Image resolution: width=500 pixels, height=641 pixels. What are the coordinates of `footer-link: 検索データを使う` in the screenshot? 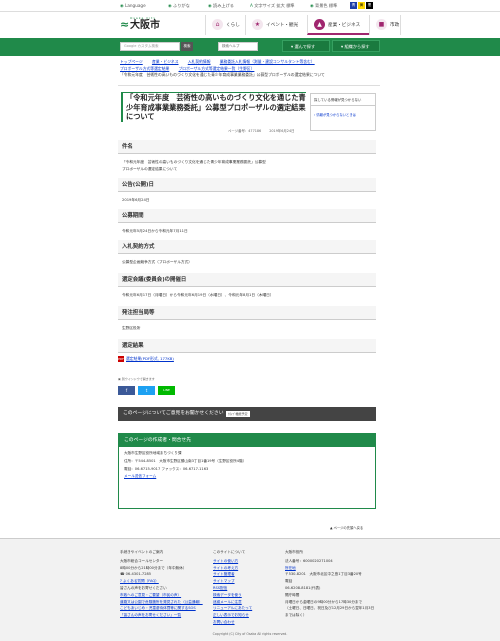 It's located at (243, 595).